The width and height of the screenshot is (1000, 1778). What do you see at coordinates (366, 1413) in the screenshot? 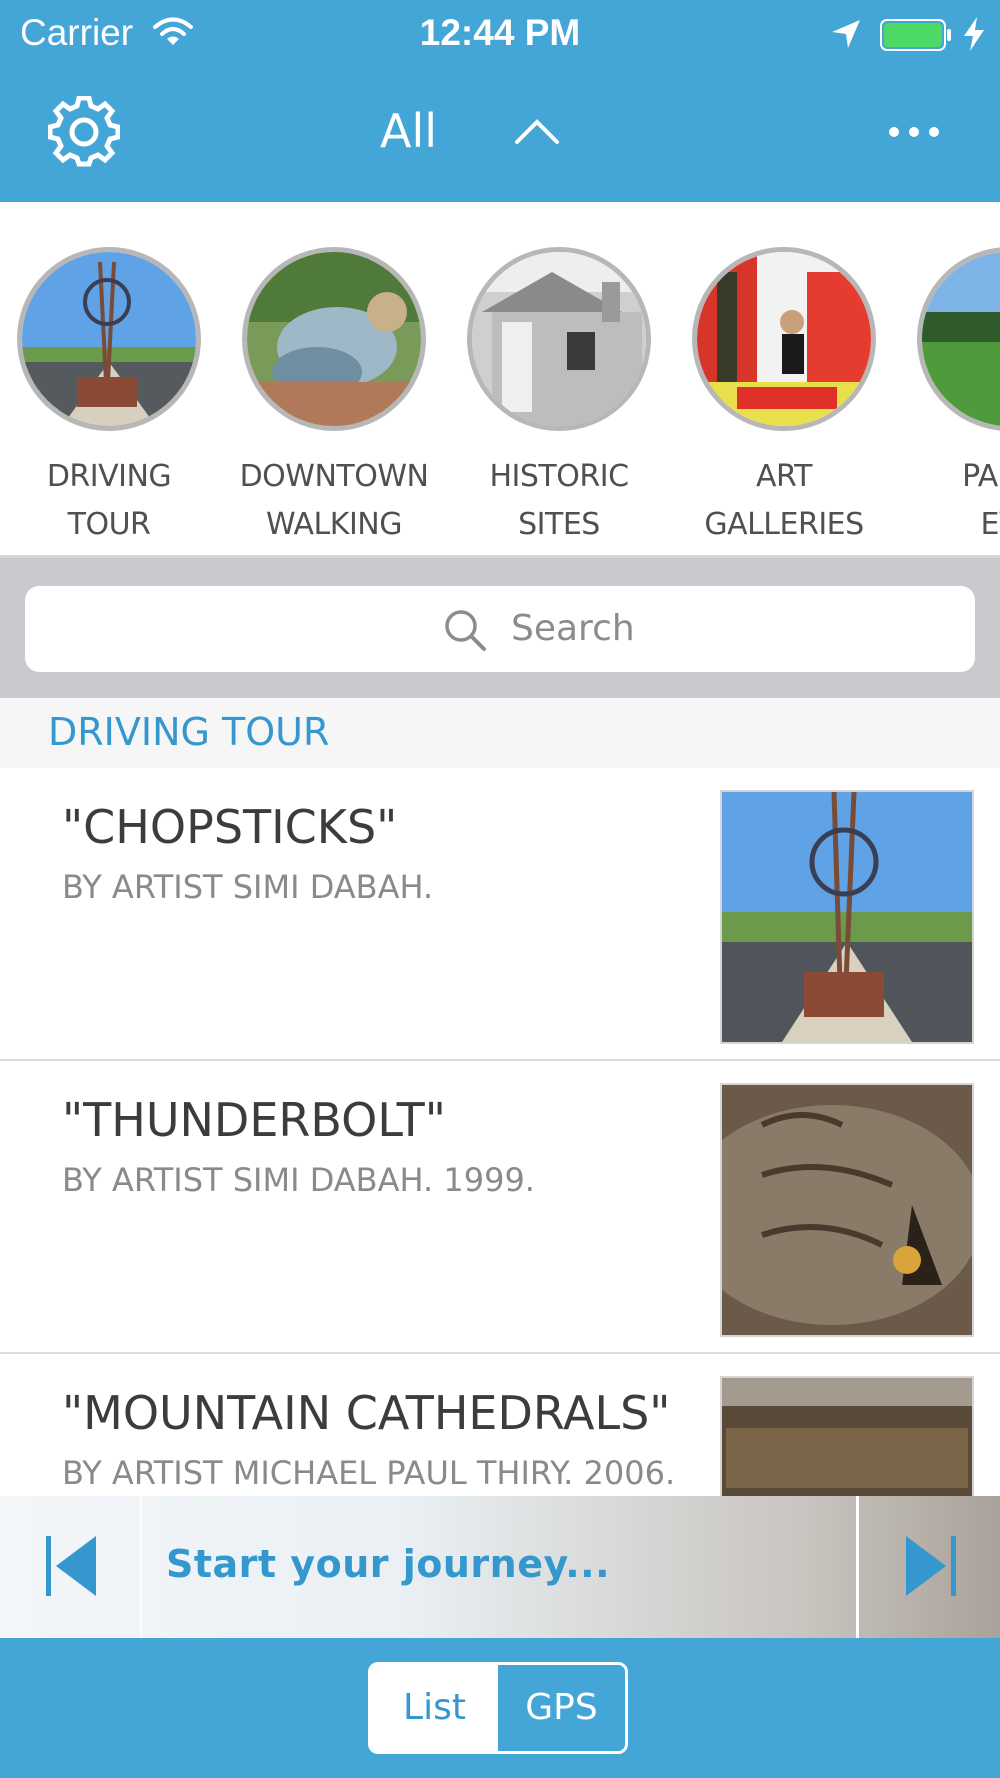
I see `item-title: "MOUNTAIN CATHEDRALS"` at bounding box center [366, 1413].